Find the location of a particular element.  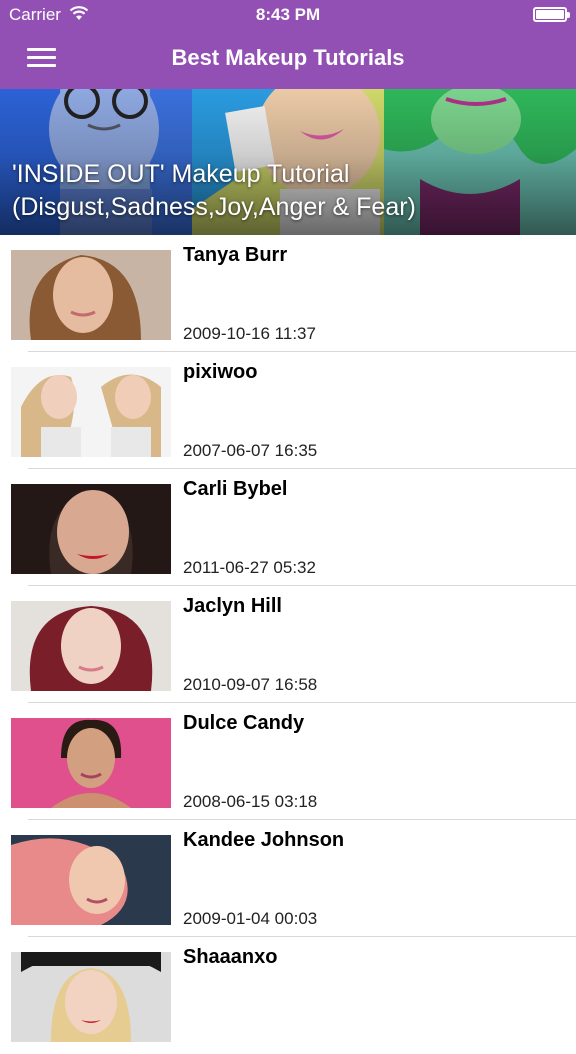

list-item: Jaclyn Hill 2010-09-07 16:58 is located at coordinates (288, 644).